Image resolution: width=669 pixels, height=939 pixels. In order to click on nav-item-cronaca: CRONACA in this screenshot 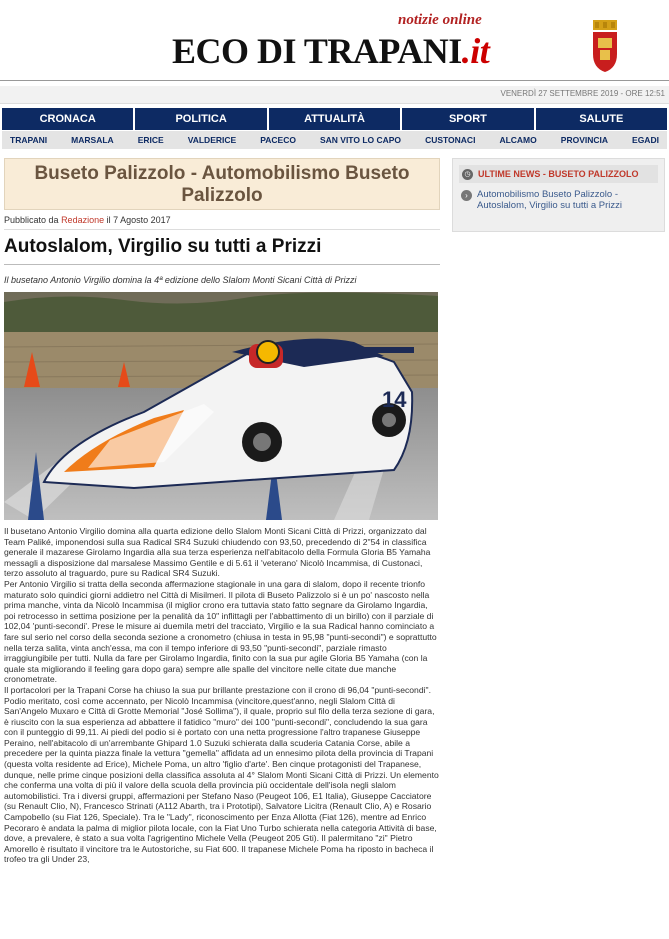, I will do `click(68, 119)`.